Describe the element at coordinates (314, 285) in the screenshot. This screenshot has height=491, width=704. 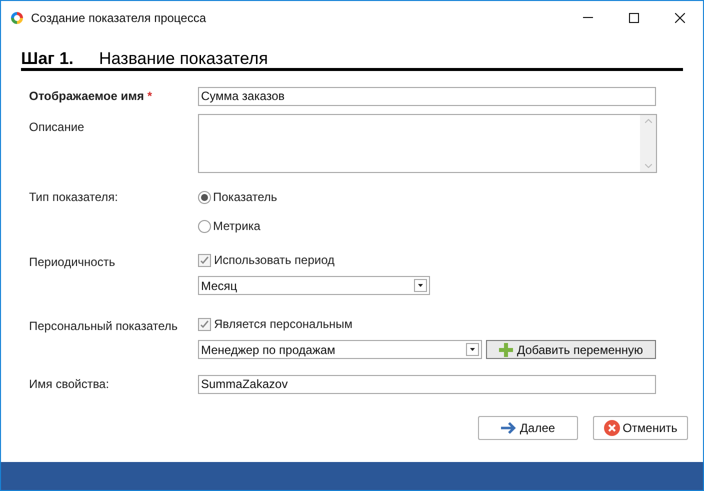
I see `dropdown: Месяц` at that location.